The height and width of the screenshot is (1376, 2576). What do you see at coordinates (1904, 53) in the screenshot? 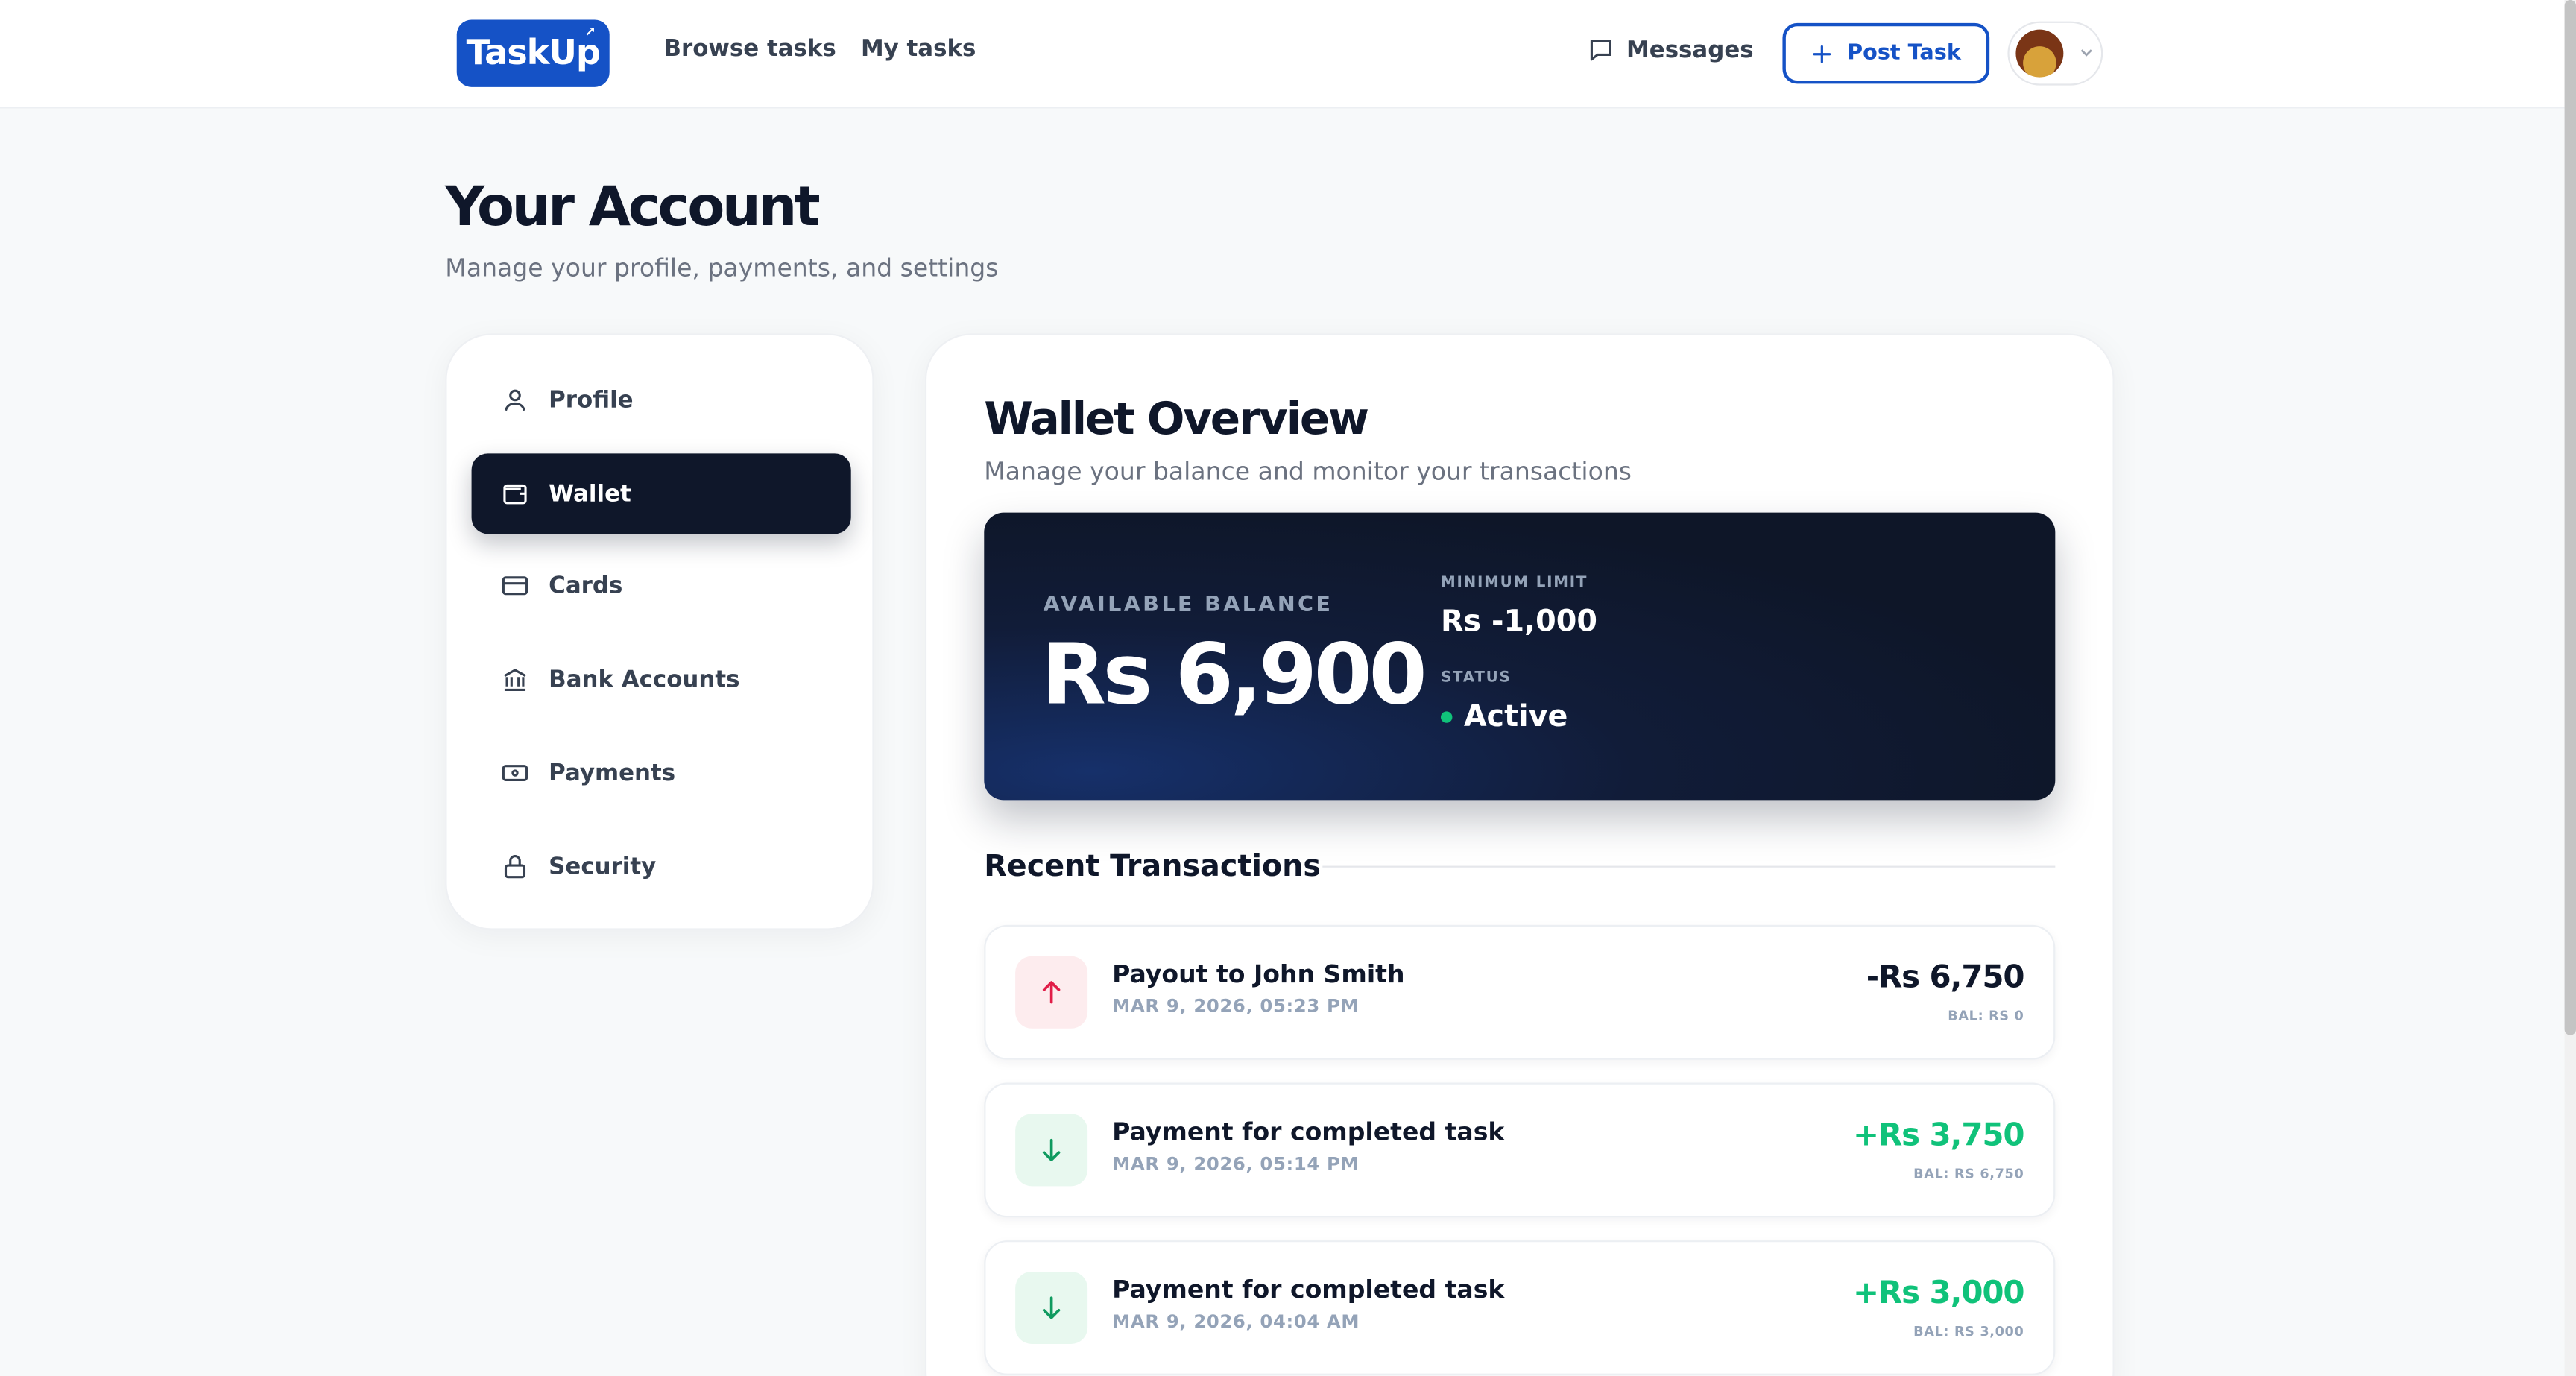
I see `post-task-label: Post Task` at bounding box center [1904, 53].